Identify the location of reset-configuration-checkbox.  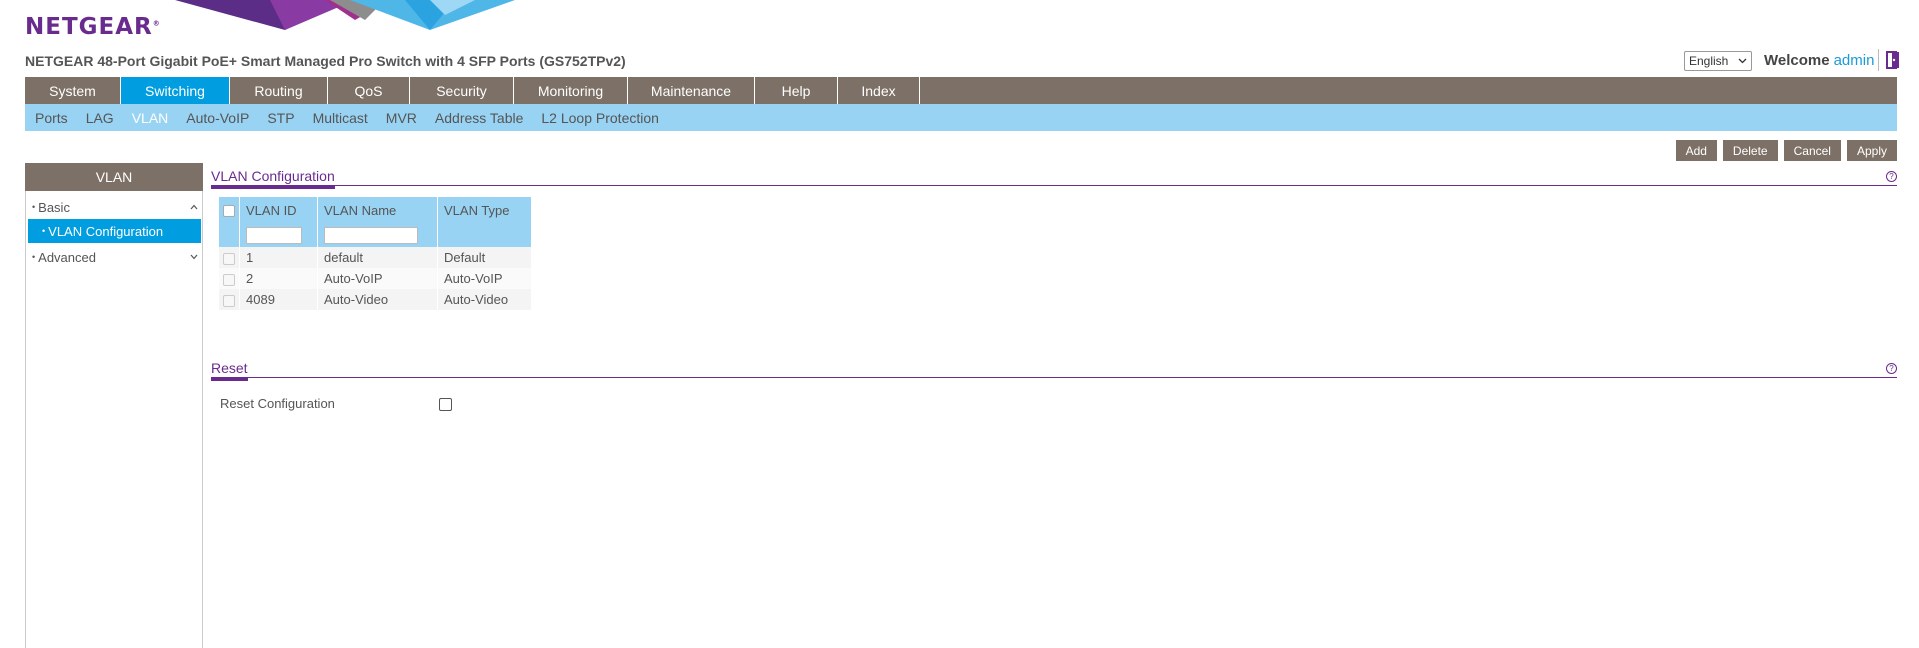
(445, 404).